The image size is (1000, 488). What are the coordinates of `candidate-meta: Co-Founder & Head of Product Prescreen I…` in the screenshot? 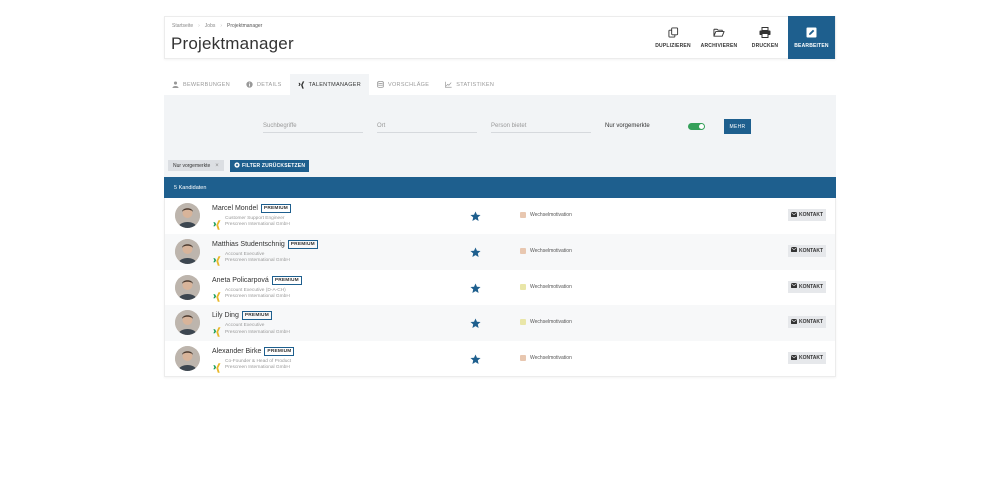 It's located at (258, 365).